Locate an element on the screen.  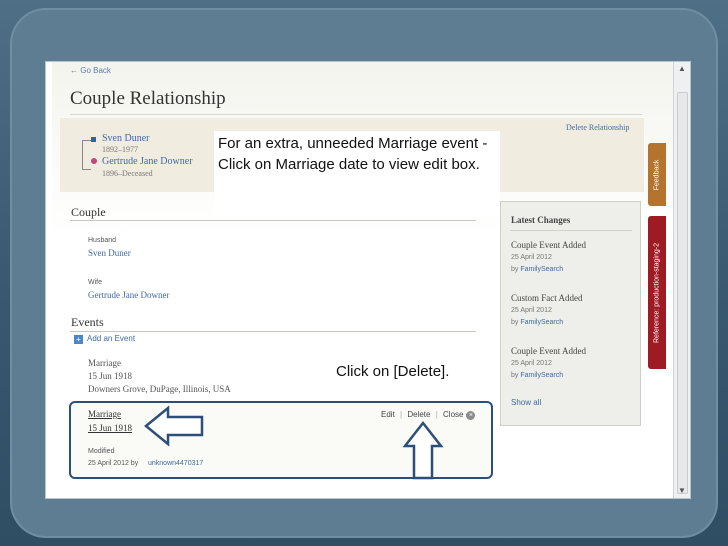
event-date: 15 Jun 1918 is located at coordinates (110, 376).